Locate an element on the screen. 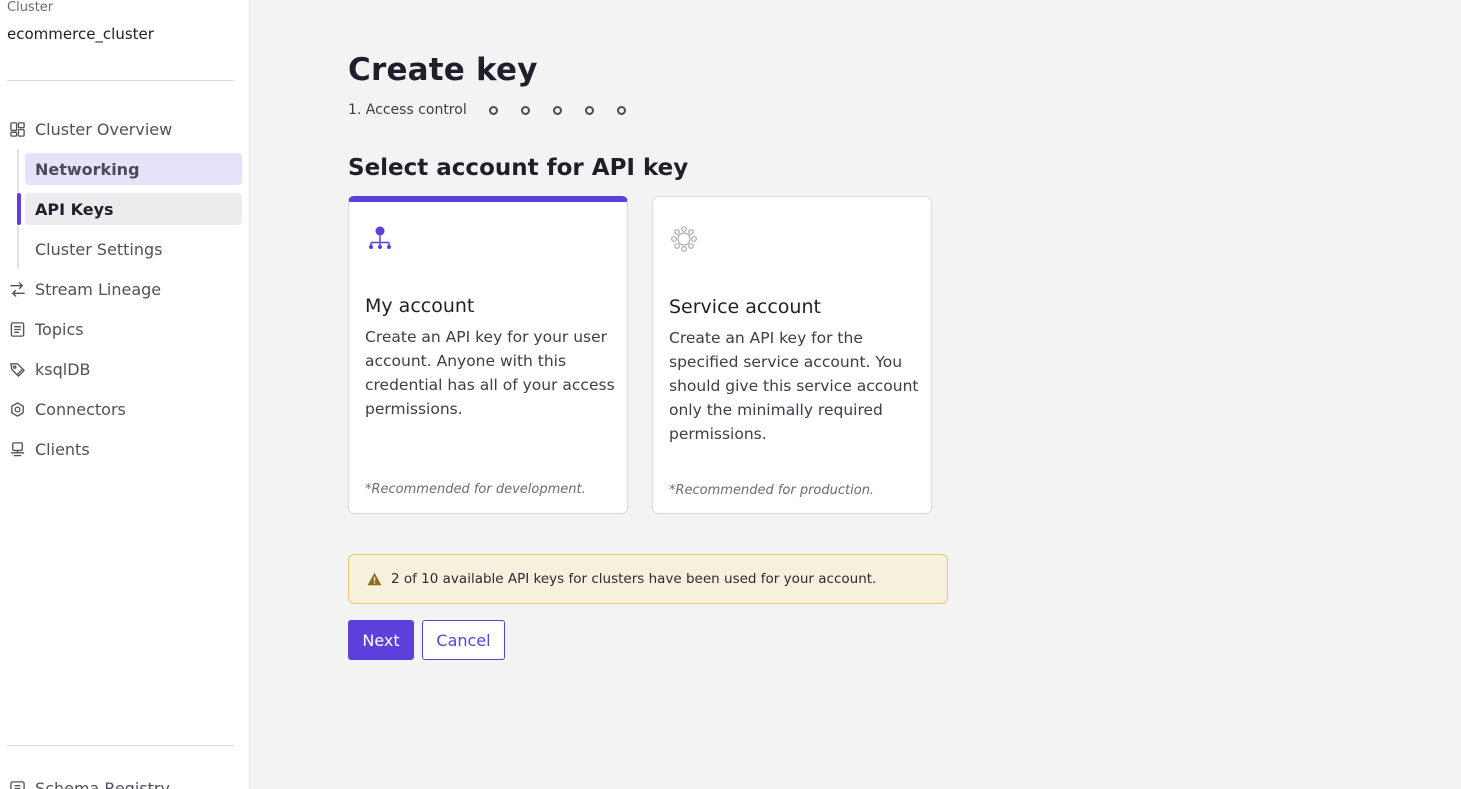 The image size is (1461, 789). clients-icon is located at coordinates (17, 449).